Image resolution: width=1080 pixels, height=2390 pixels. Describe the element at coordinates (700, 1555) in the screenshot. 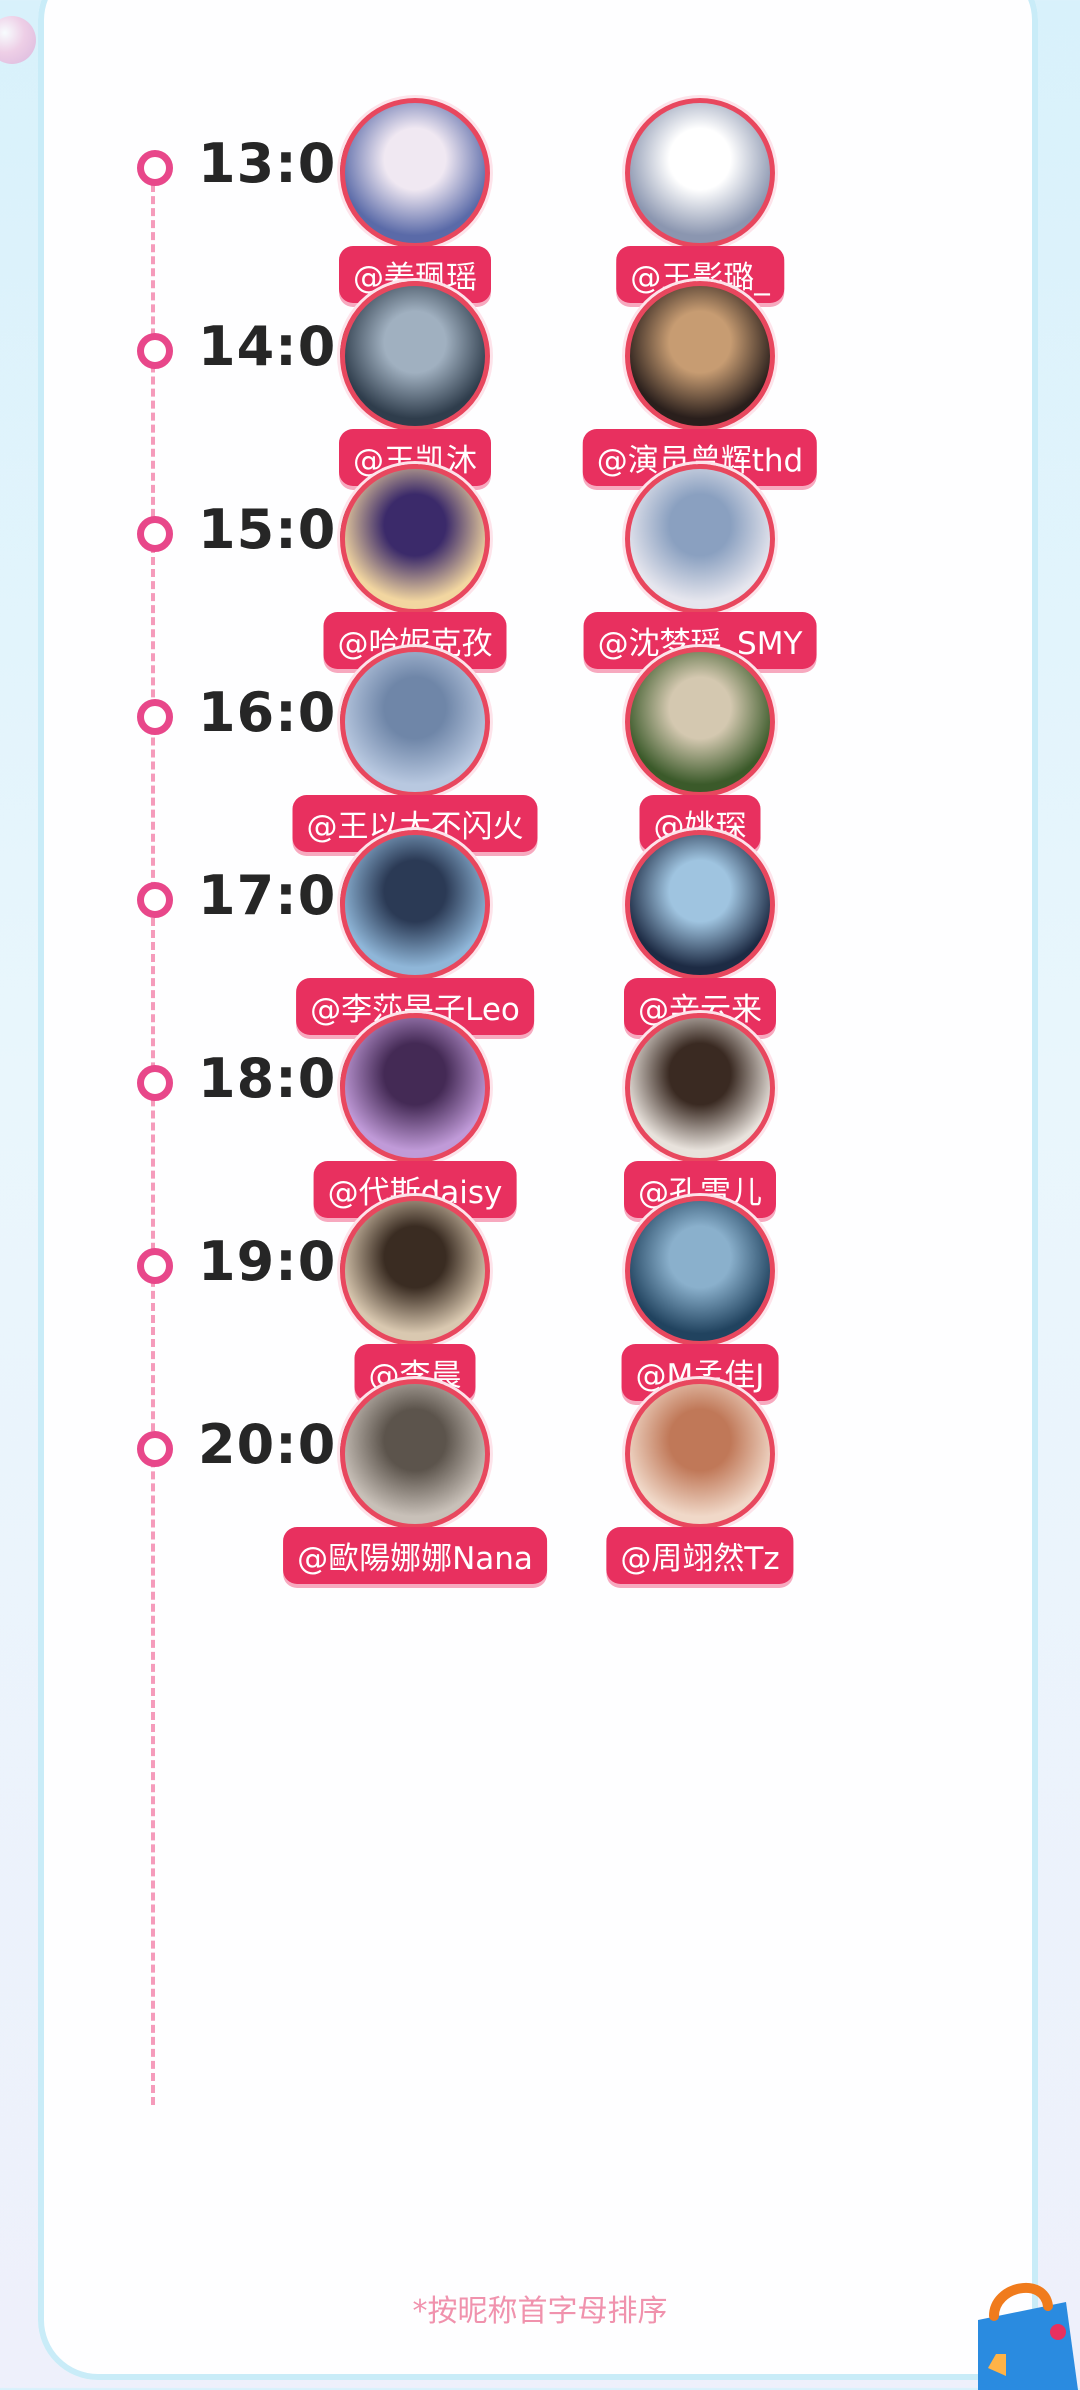

I see `creator-handle: @周翊然Tz` at that location.